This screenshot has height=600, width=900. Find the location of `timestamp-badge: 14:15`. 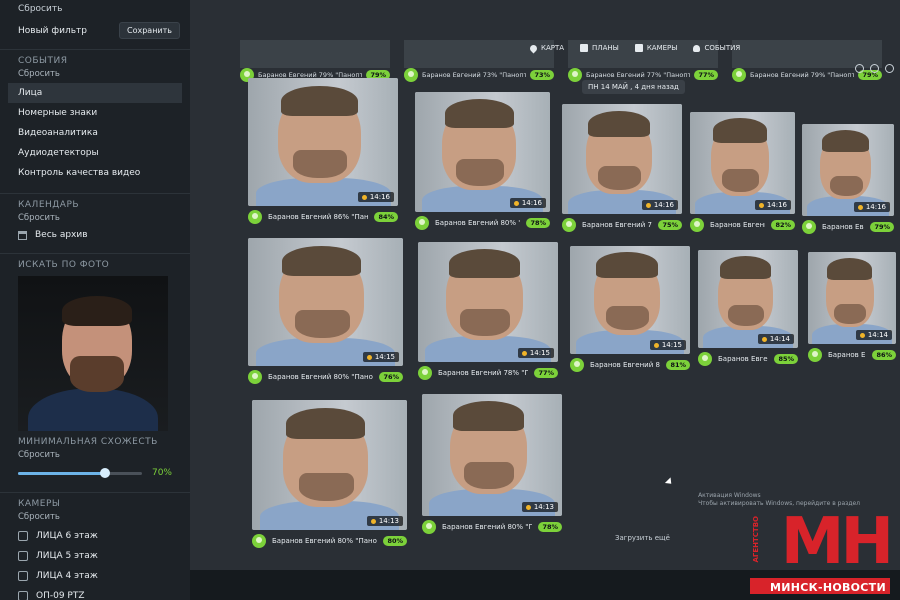

timestamp-badge: 14:15 is located at coordinates (667, 345).